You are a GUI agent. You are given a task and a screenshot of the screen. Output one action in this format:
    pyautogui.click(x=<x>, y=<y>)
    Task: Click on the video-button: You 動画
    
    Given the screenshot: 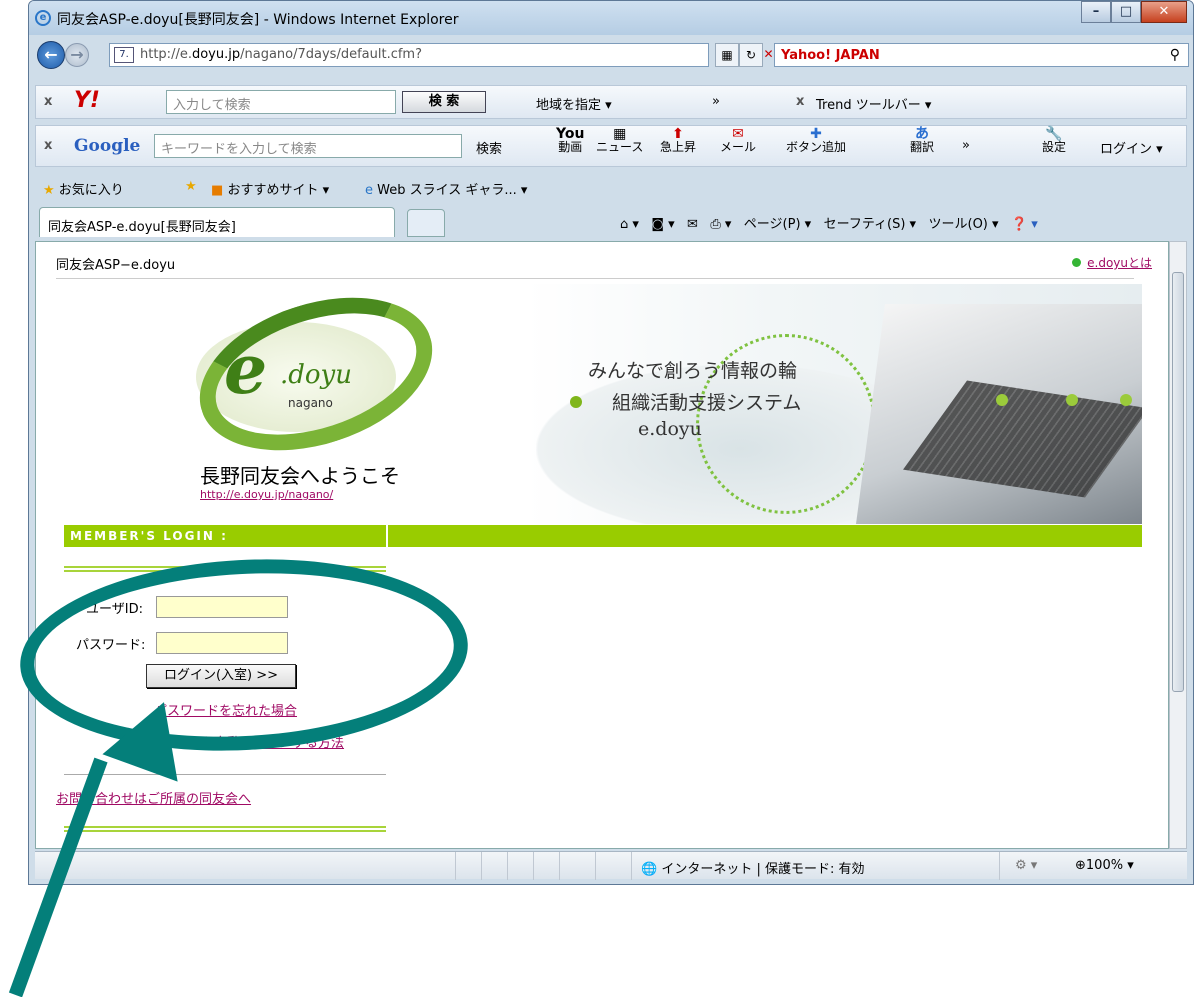 What is the action you would take?
    pyautogui.click(x=570, y=140)
    